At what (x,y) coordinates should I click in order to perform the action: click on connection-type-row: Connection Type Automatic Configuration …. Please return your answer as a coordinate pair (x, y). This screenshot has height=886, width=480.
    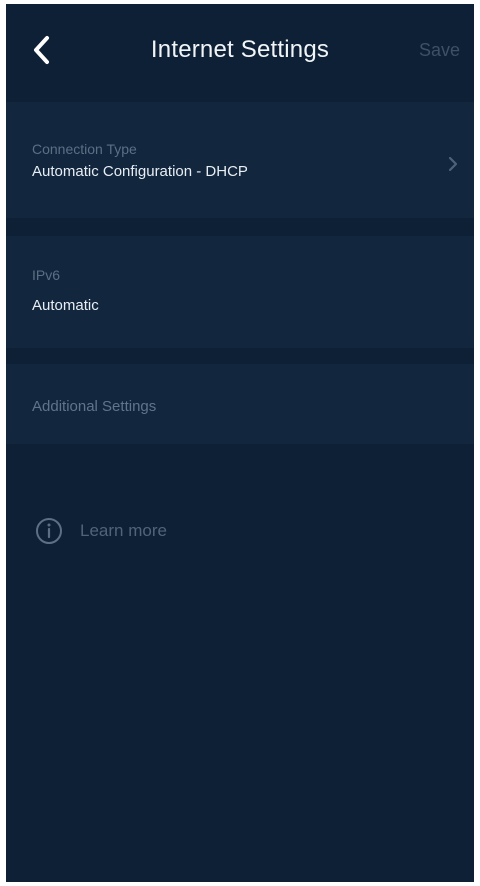
    Looking at the image, I should click on (240, 160).